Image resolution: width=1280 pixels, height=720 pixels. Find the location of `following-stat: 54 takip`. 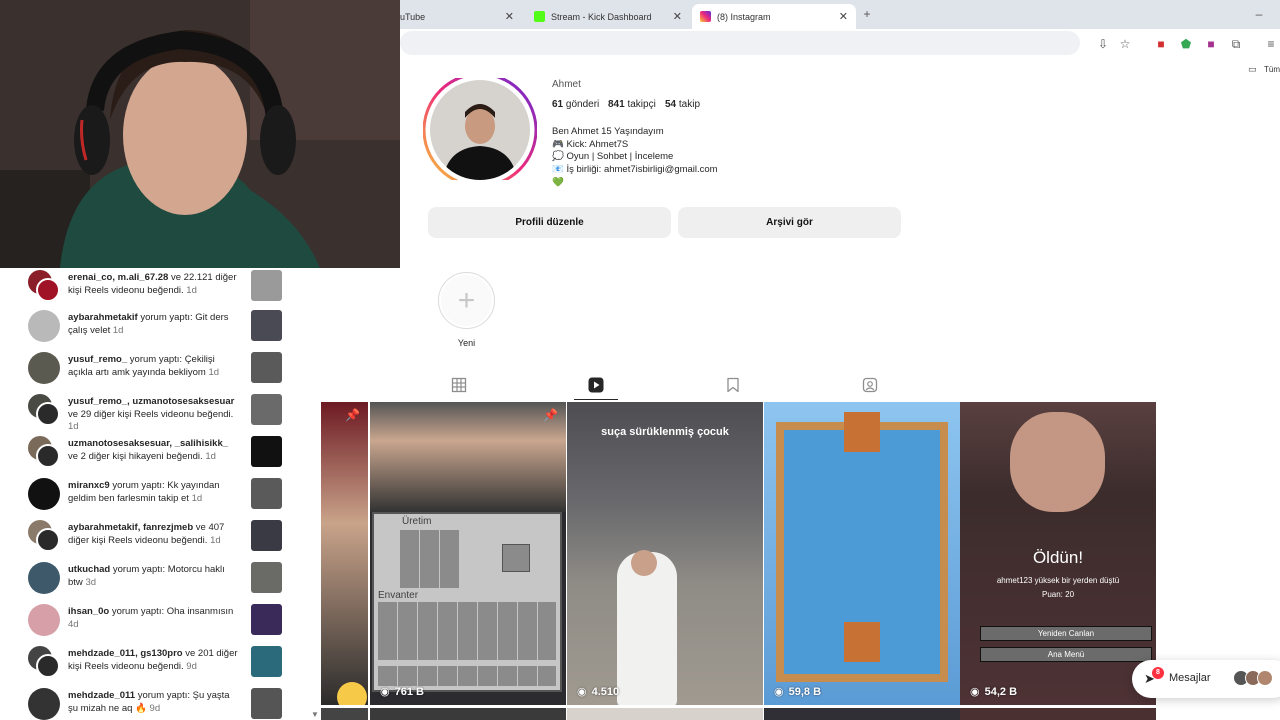

following-stat: 54 takip is located at coordinates (682, 104).